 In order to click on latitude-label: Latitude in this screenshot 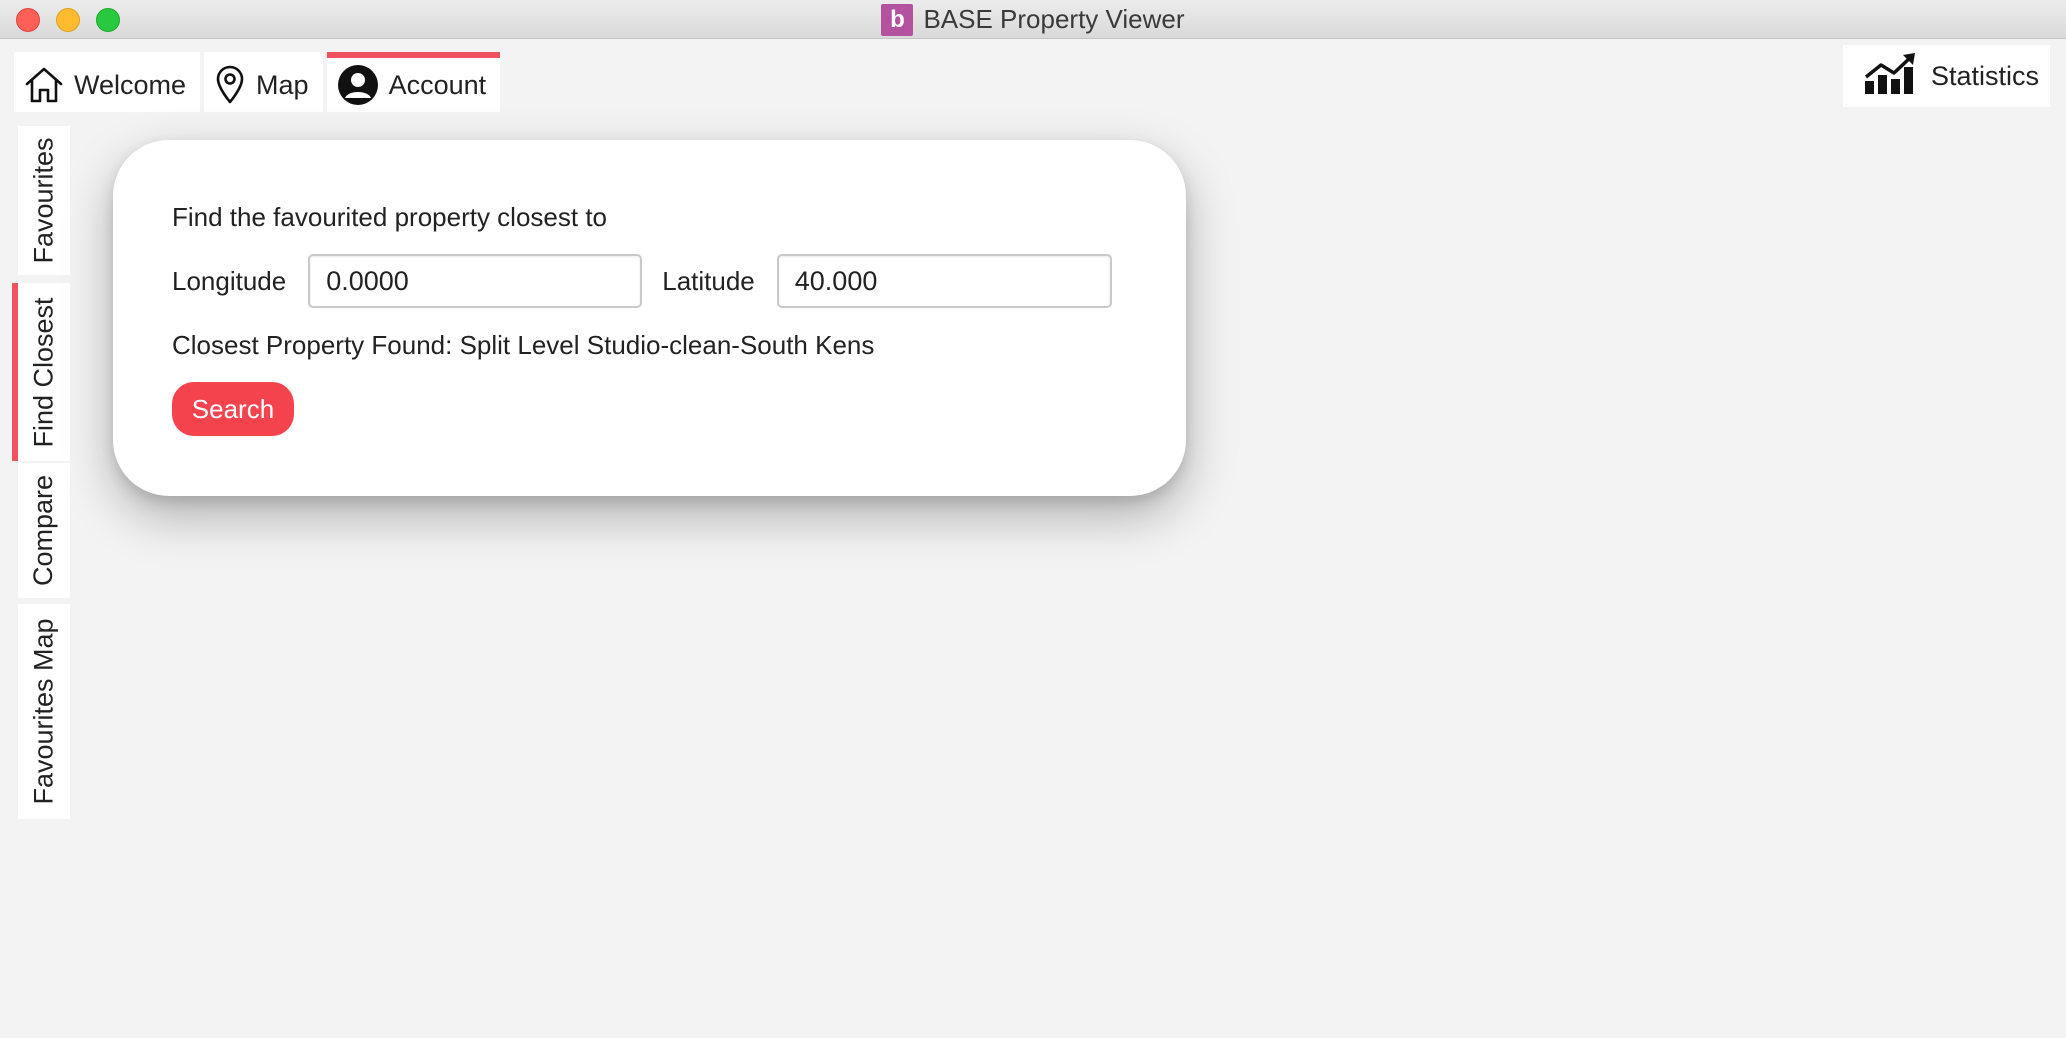, I will do `click(708, 280)`.